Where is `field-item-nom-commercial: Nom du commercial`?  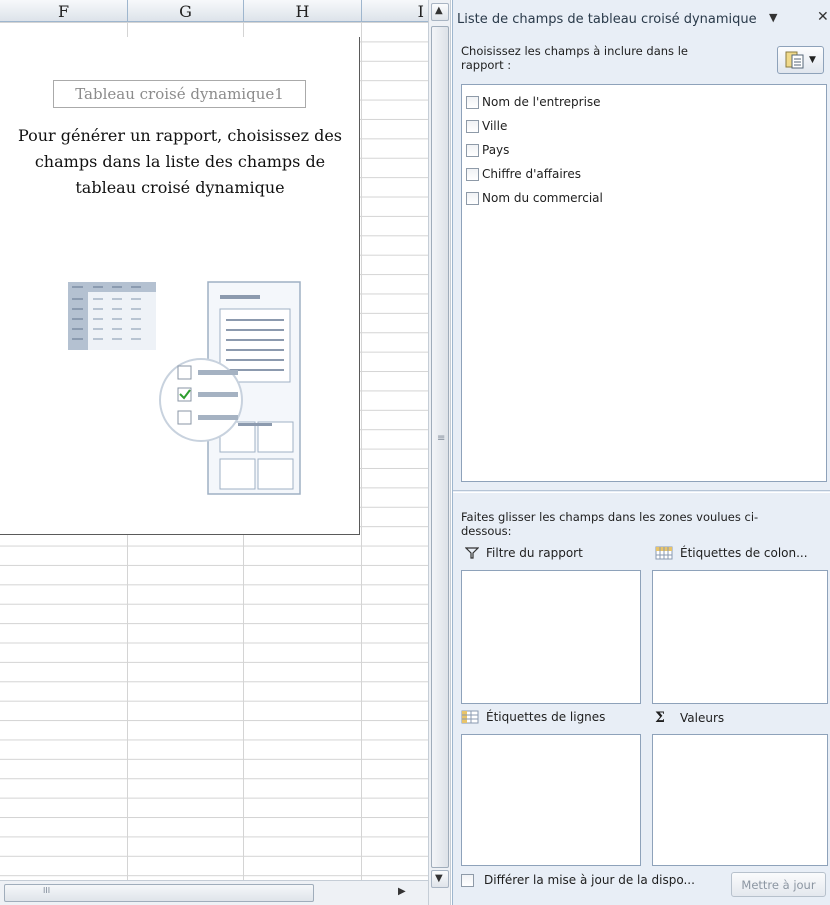 field-item-nom-commercial: Nom du commercial is located at coordinates (644, 198).